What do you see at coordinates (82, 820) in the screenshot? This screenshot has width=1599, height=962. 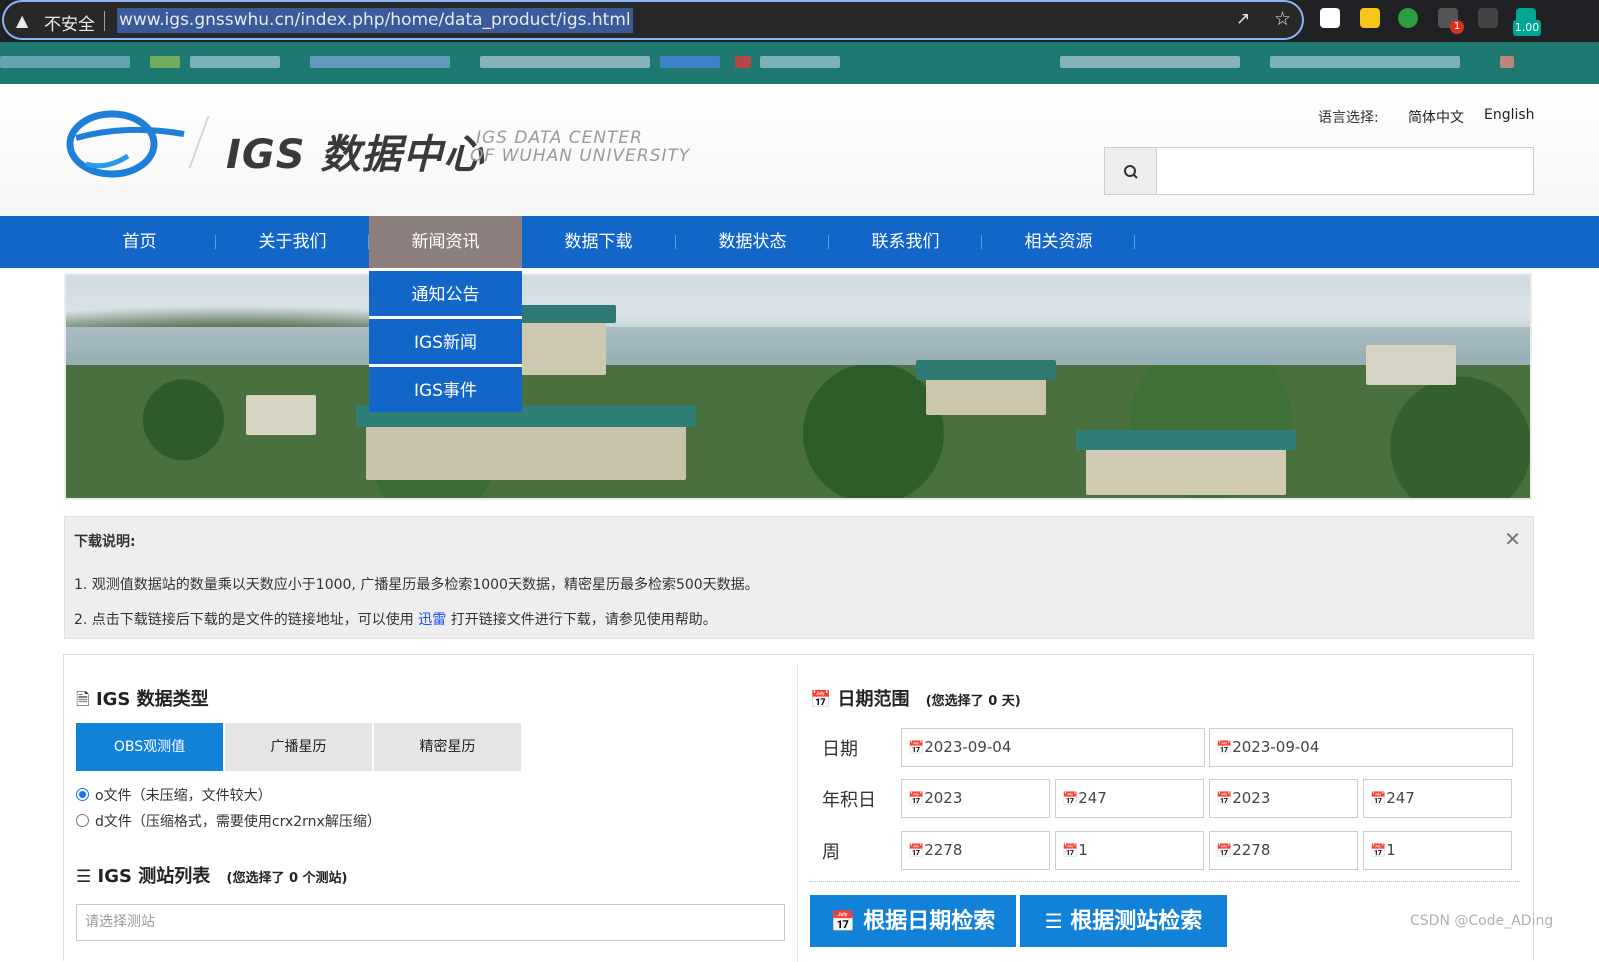 I see `radio-d-file` at bounding box center [82, 820].